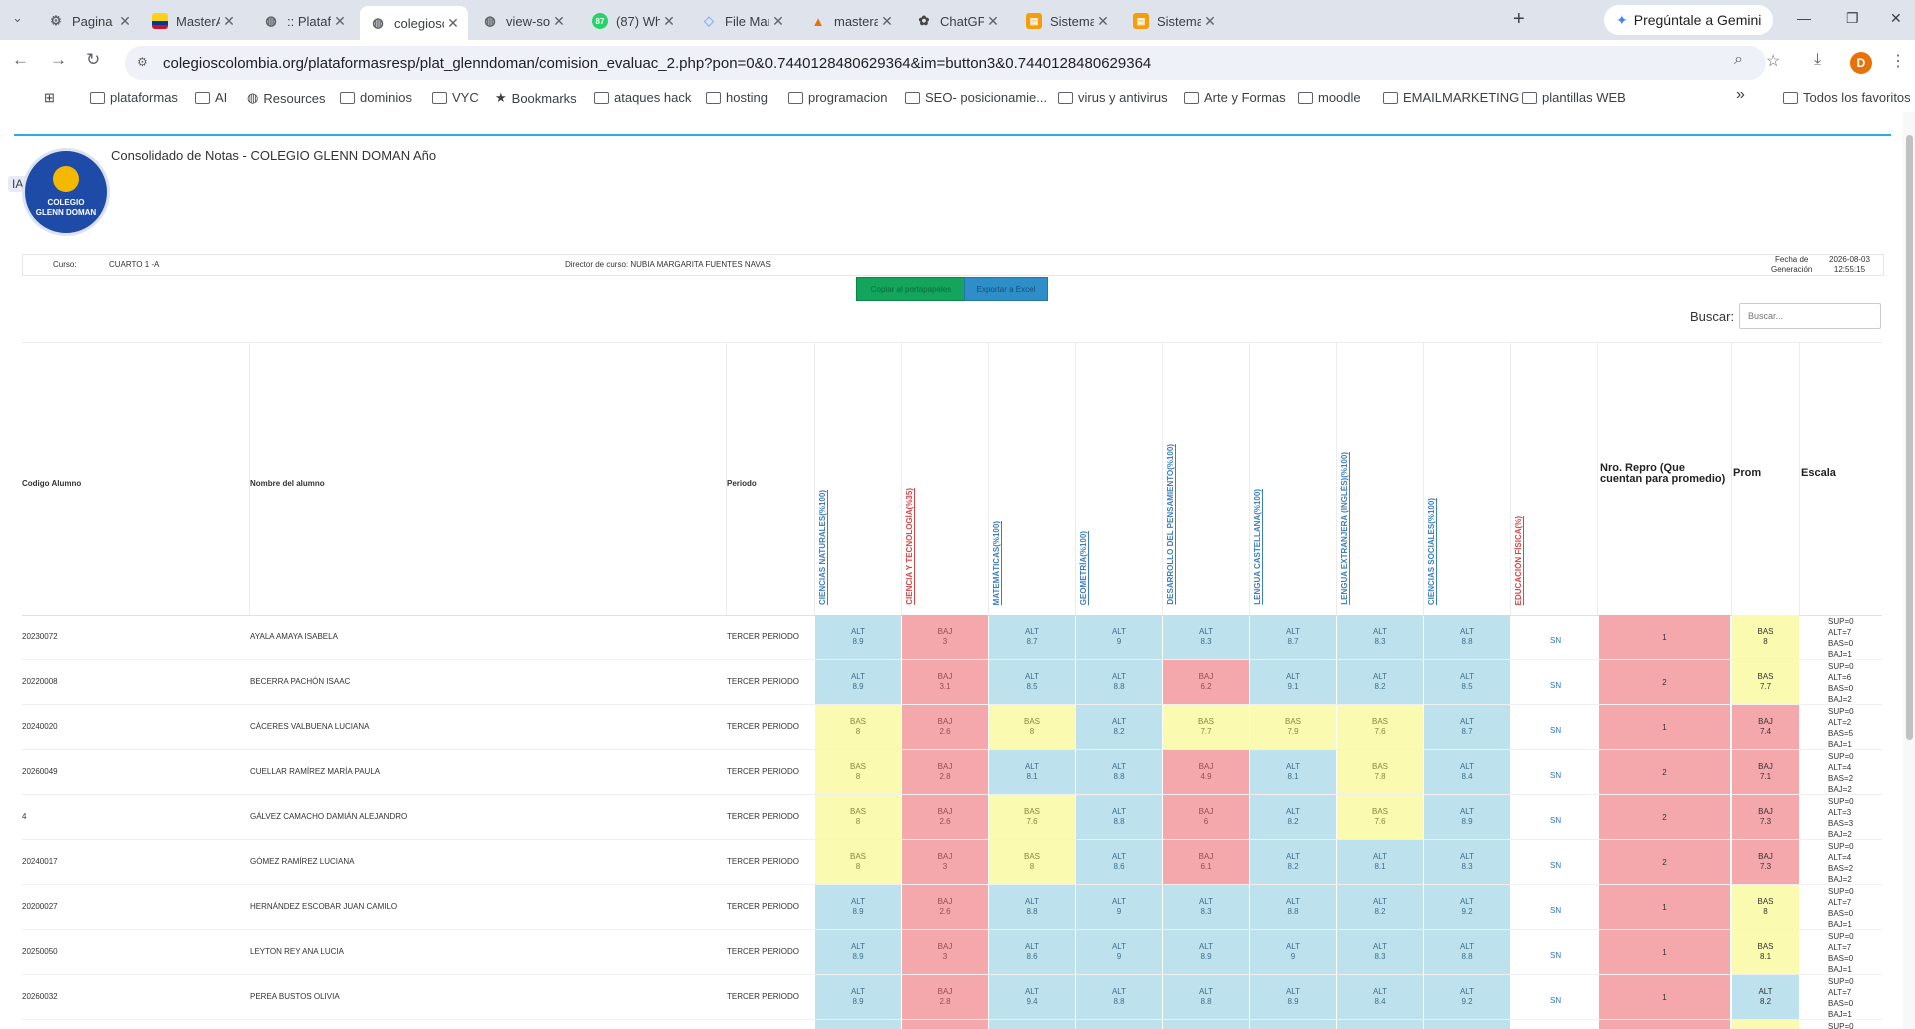  I want to click on header-nombre: Nombre del alumno, so click(287, 483).